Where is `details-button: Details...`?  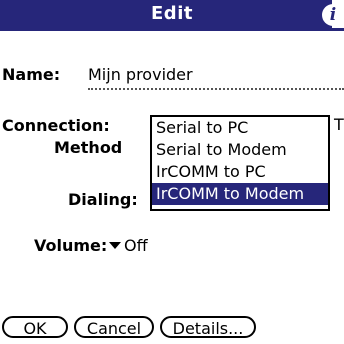 details-button: Details... is located at coordinates (208, 327).